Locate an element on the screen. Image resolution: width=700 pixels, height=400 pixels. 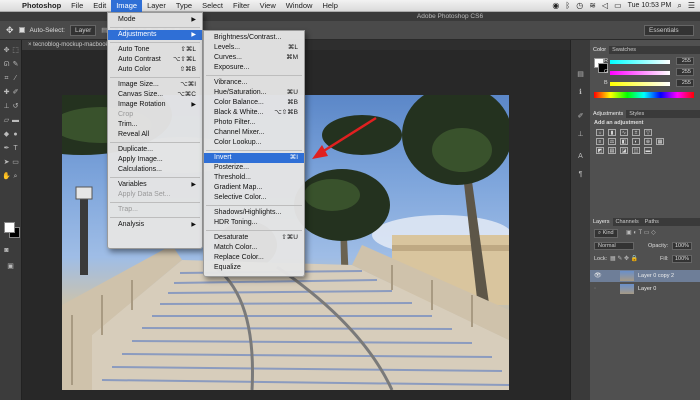
menu-item-auto-contrast: Auto Contrast ⌥⇧⌘L is located at coordinates (155, 60).